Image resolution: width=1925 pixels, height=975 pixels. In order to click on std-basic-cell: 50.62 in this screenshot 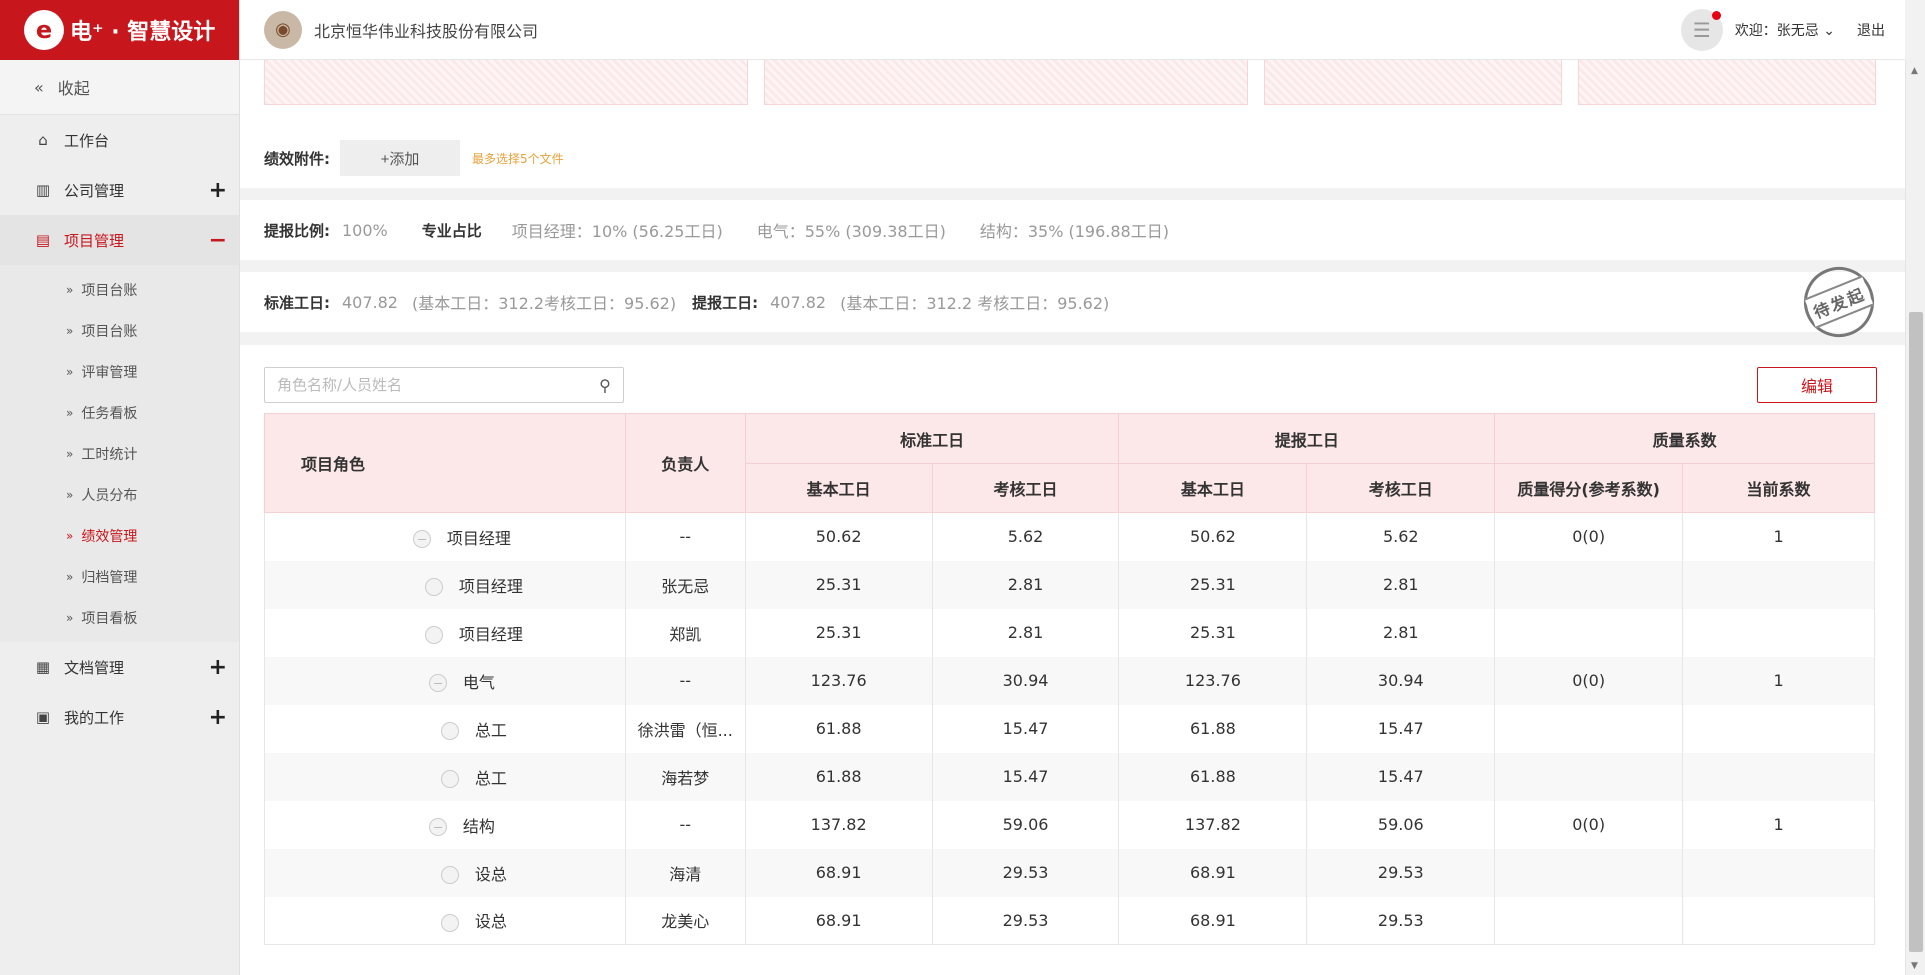, I will do `click(838, 536)`.